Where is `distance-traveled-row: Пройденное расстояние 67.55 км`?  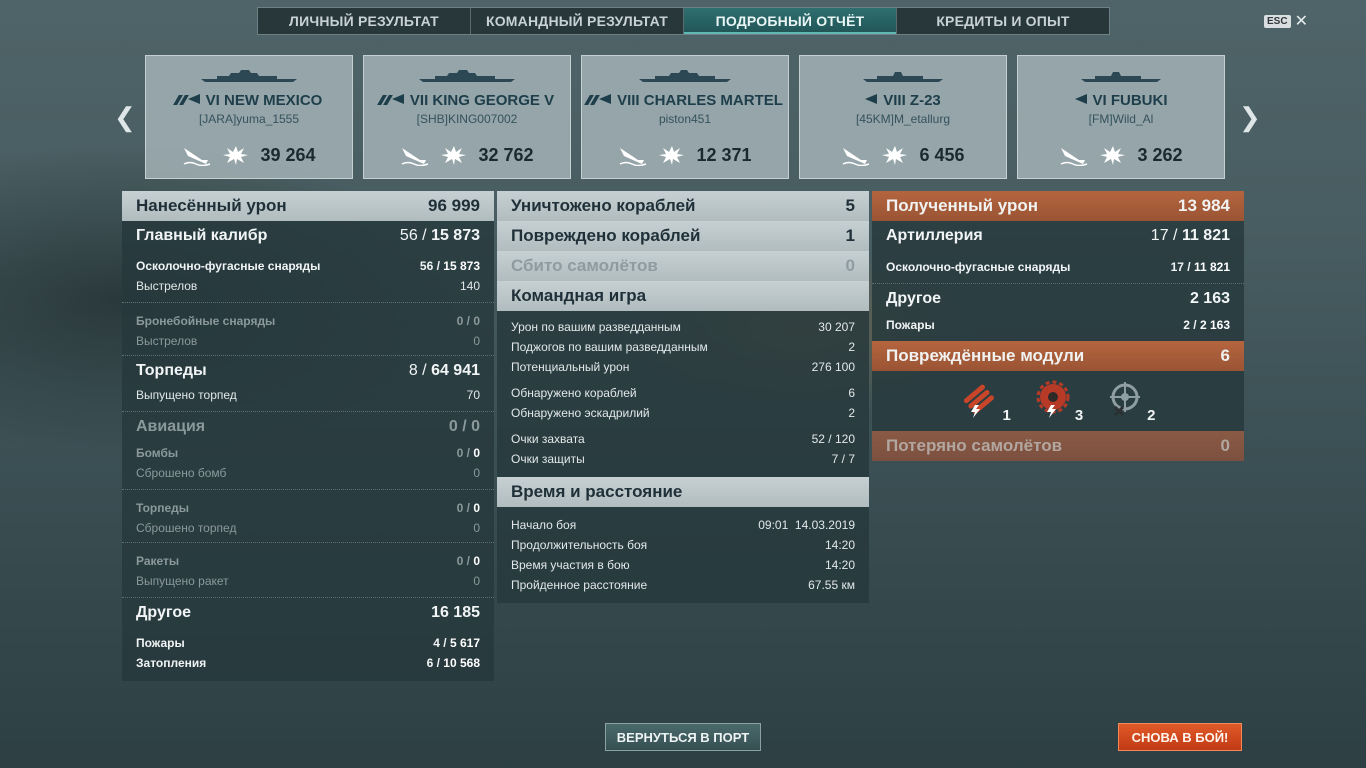
distance-traveled-row: Пройденное расстояние 67.55 км is located at coordinates (683, 585).